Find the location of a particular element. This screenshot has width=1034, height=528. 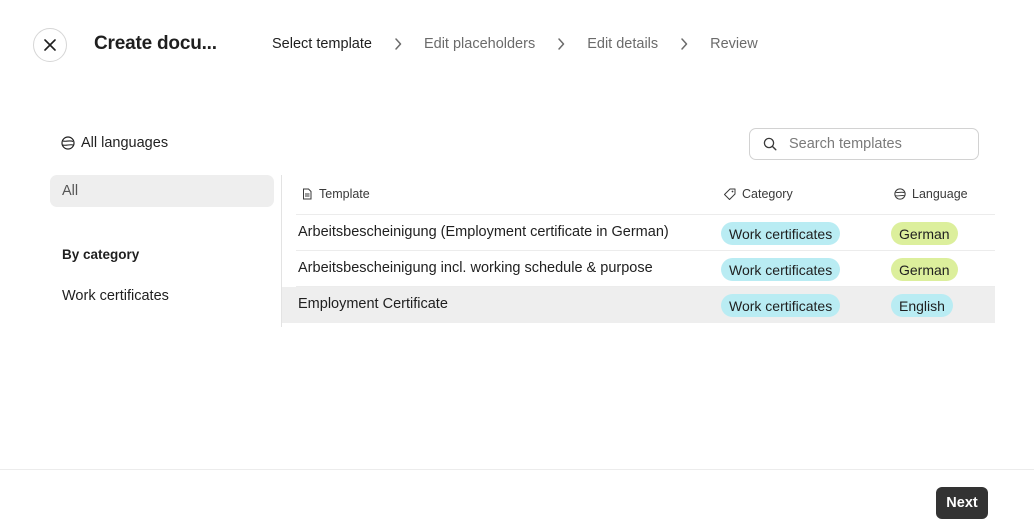

search-box is located at coordinates (864, 144).